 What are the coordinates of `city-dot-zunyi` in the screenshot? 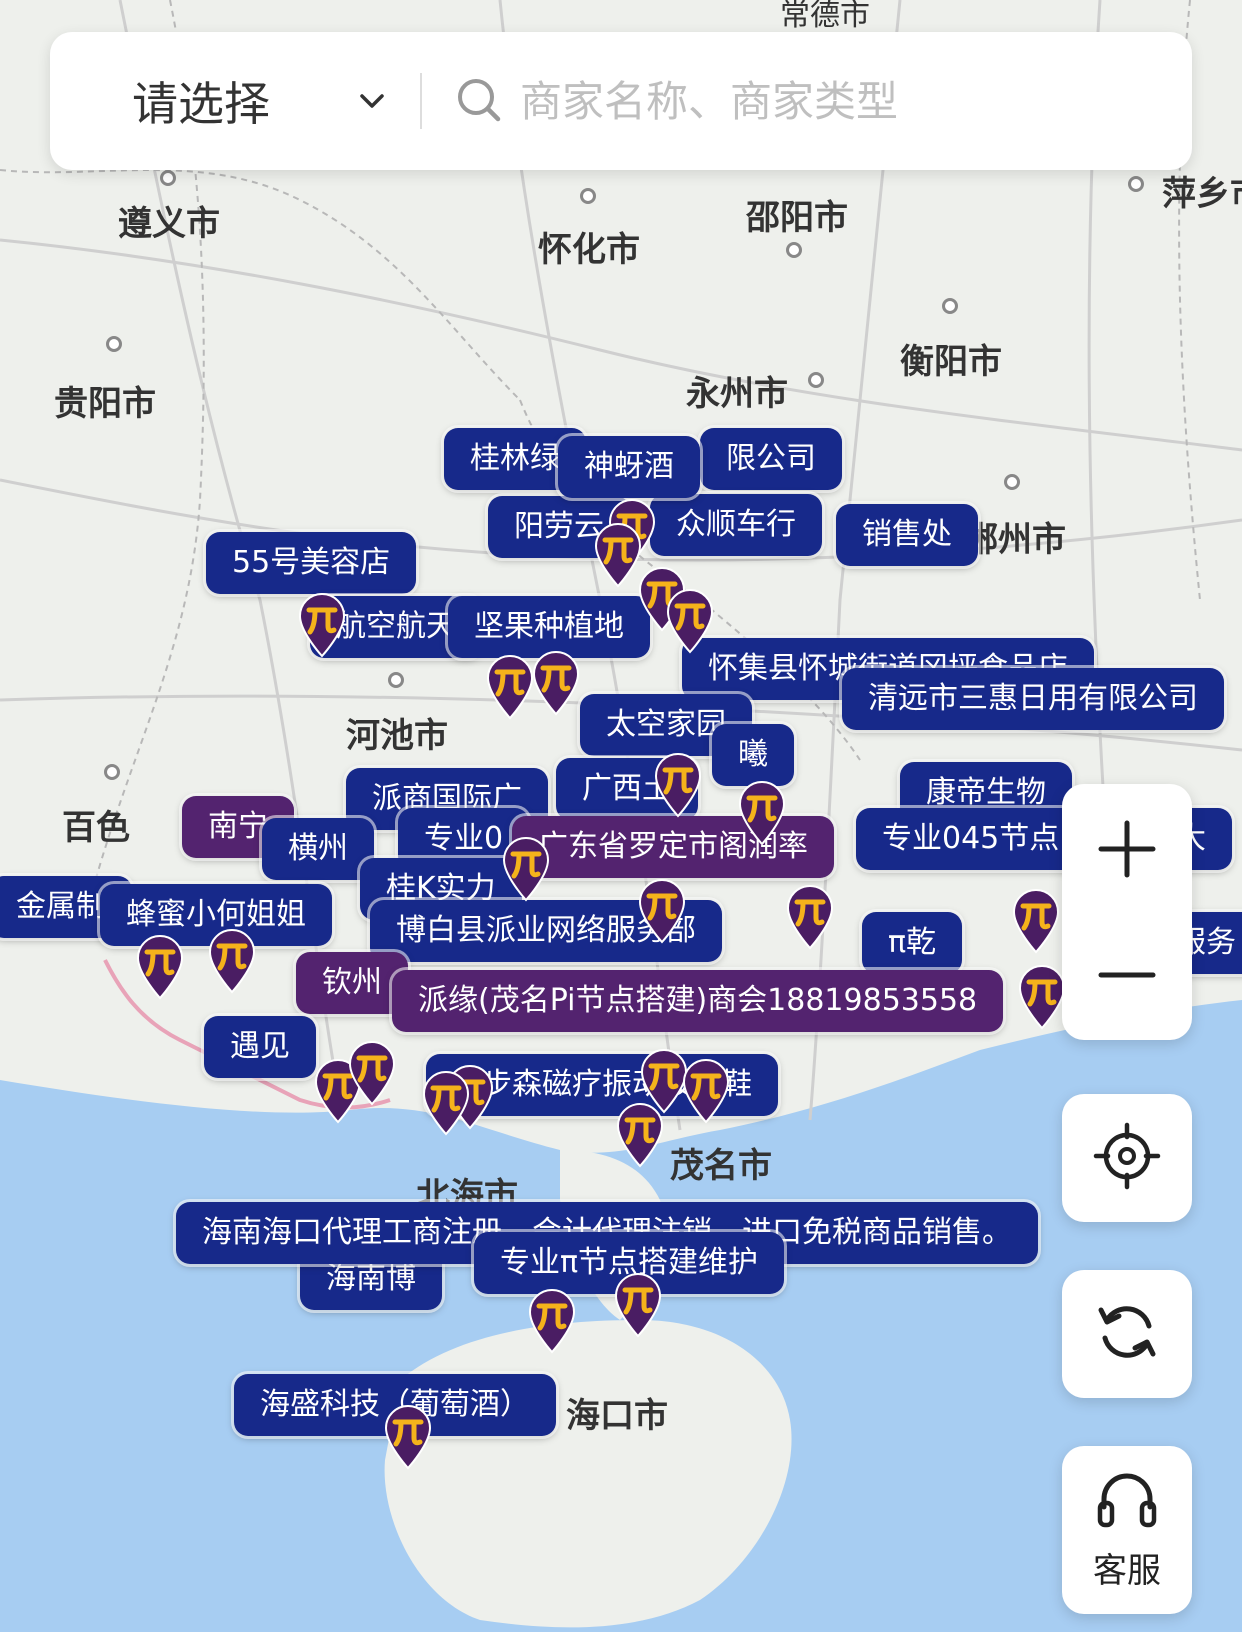 It's located at (168, 178).